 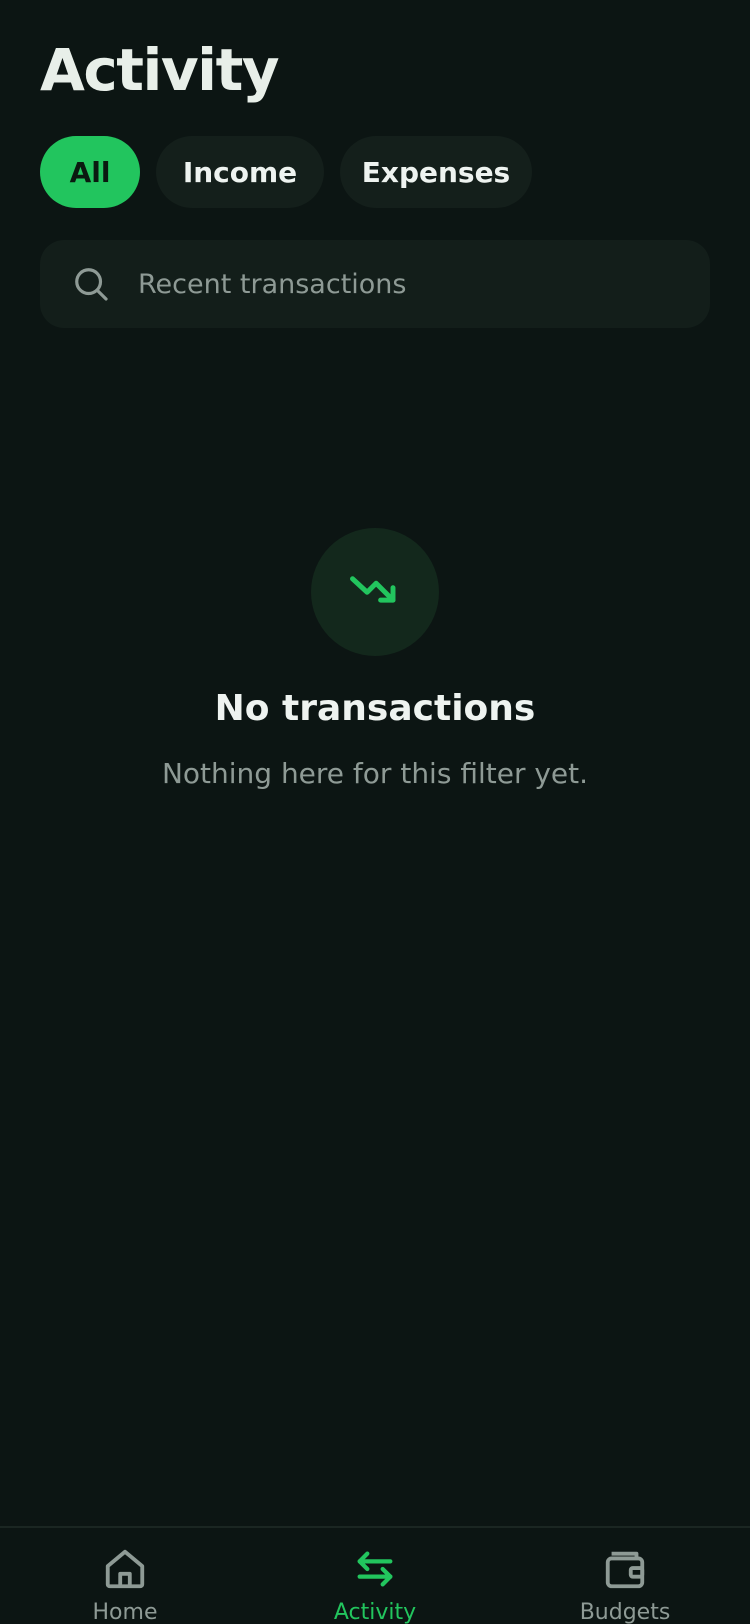 What do you see at coordinates (423, 284) in the screenshot?
I see `search-input` at bounding box center [423, 284].